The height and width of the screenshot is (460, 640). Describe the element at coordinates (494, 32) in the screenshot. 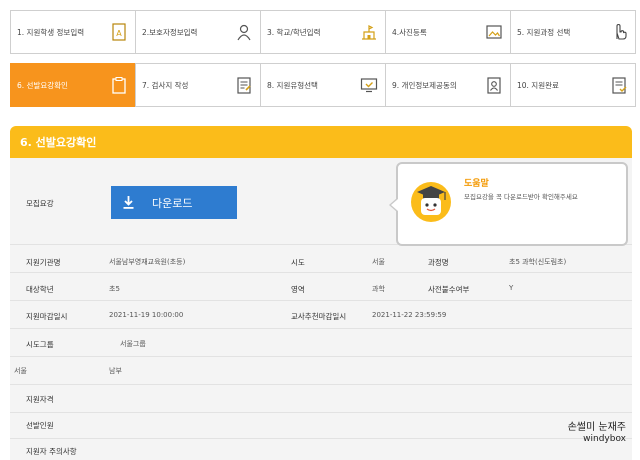

I see `photo-icon` at that location.